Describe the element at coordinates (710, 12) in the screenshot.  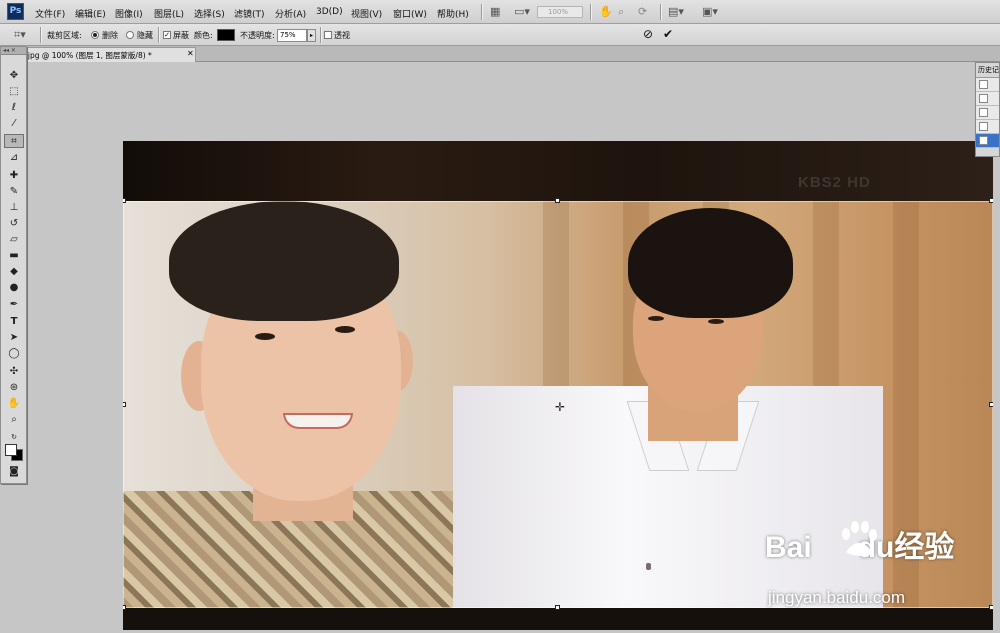
I see `screen-mode-icon: ▣▾` at that location.